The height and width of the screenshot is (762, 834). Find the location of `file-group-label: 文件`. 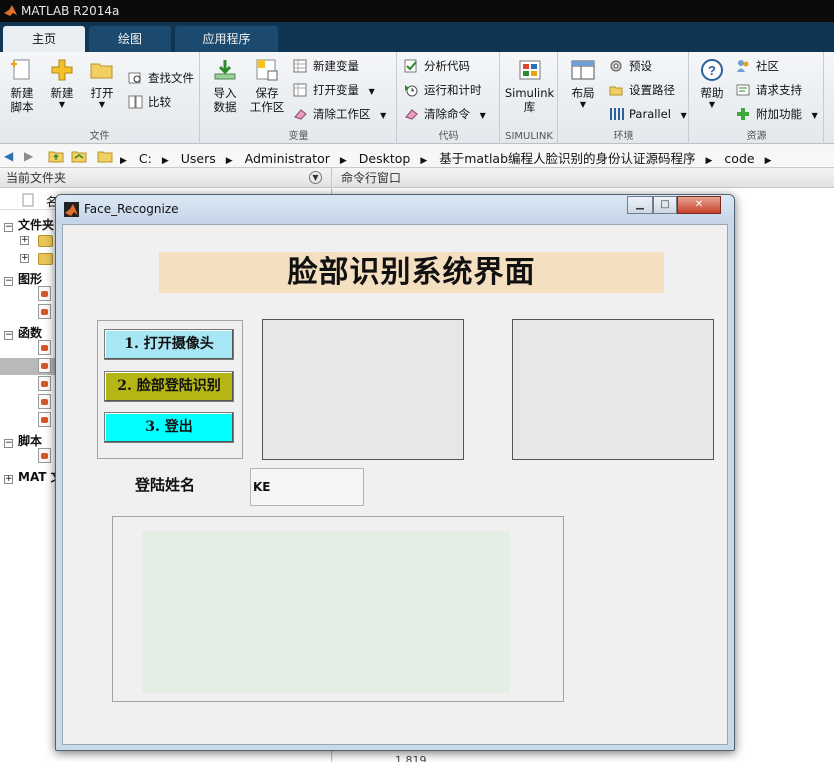

file-group-label: 文件 is located at coordinates (99, 136).